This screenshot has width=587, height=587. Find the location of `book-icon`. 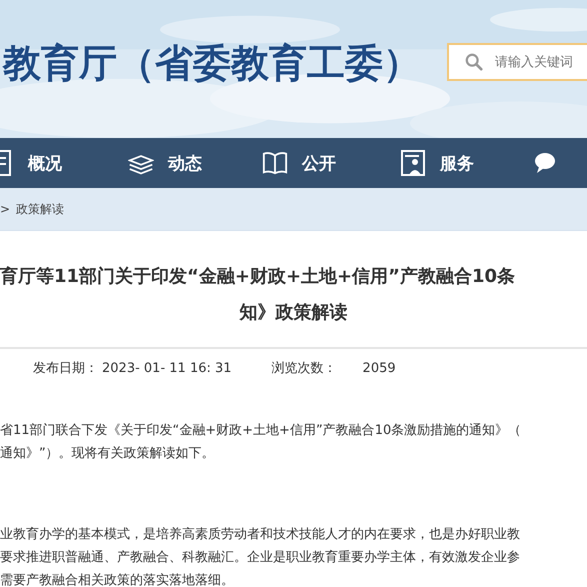

book-icon is located at coordinates (275, 163).